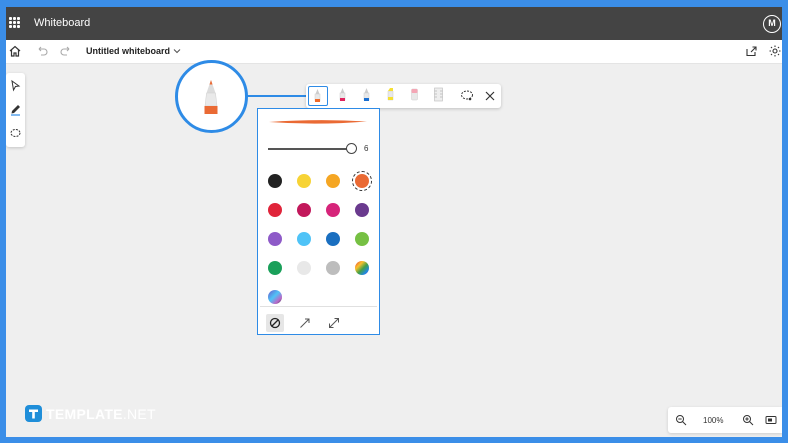  What do you see at coordinates (403, 96) in the screenshot?
I see `pen-toolbar` at bounding box center [403, 96].